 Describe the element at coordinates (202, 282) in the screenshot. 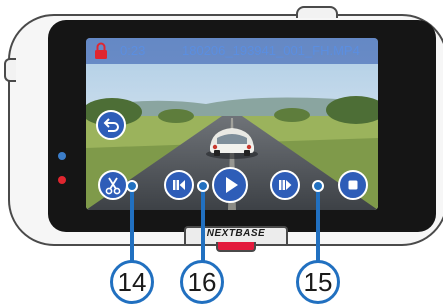

I see `callout-16: 16` at that location.